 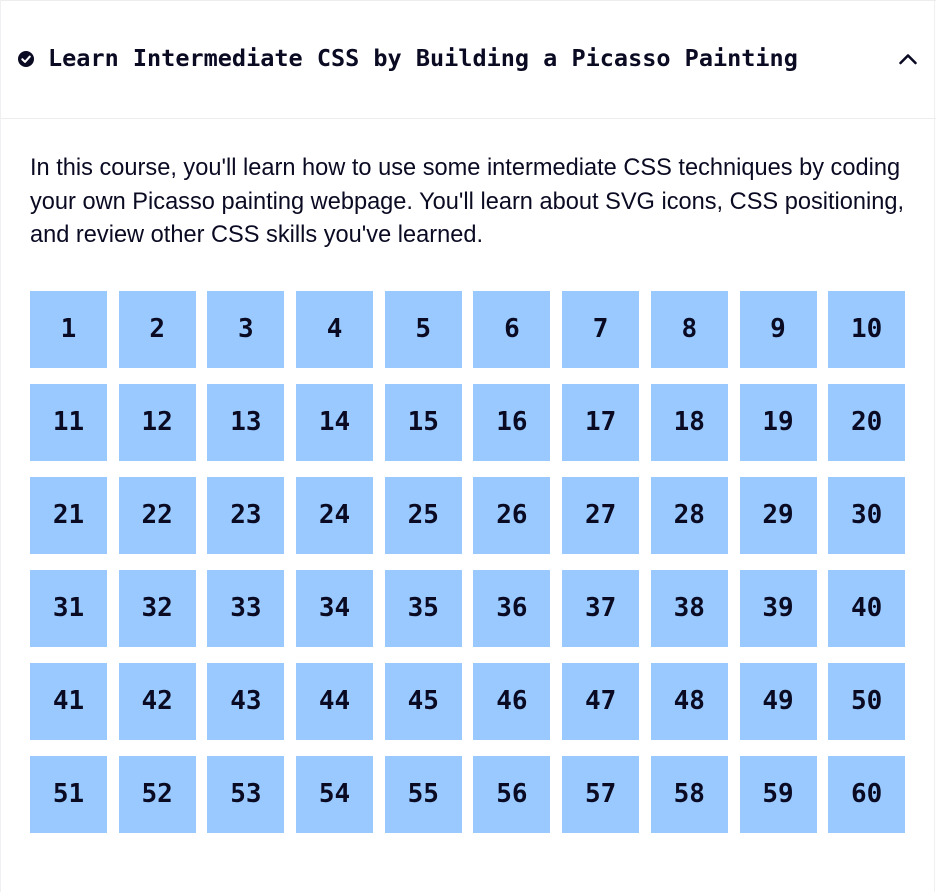 What do you see at coordinates (68, 515) in the screenshot?
I see `step-button: 21` at bounding box center [68, 515].